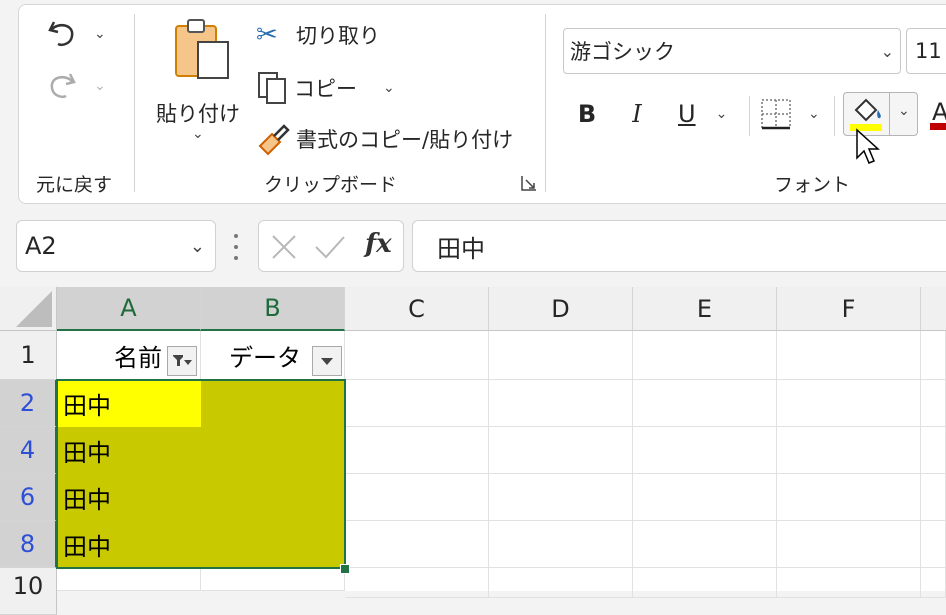 This screenshot has height=615, width=946. What do you see at coordinates (63, 85) in the screenshot?
I see `redo-icon` at bounding box center [63, 85].